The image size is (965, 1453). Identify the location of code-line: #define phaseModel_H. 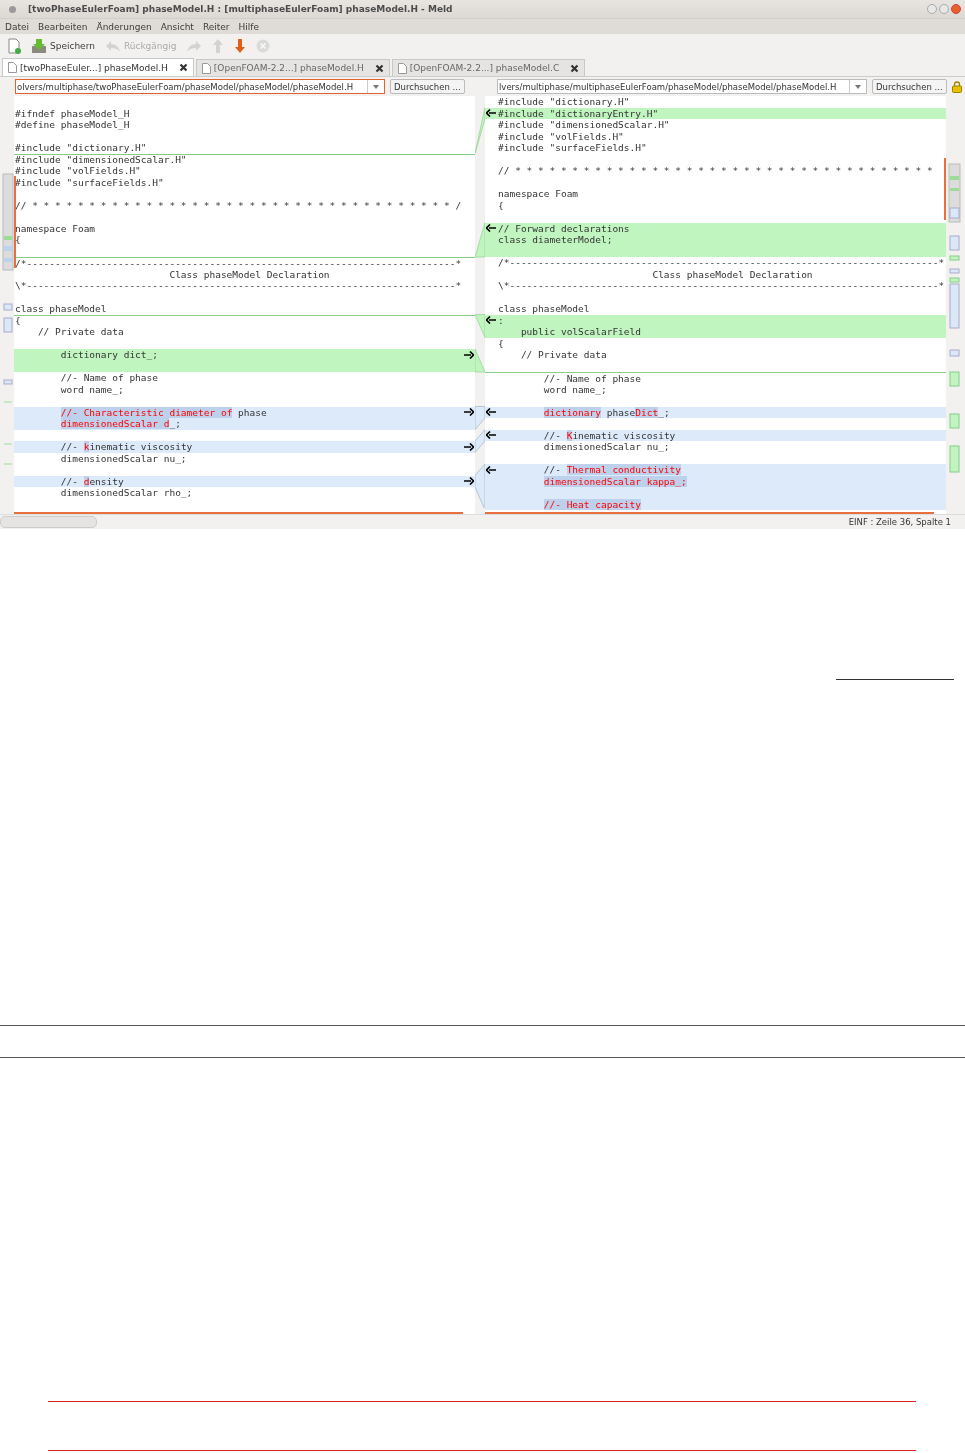
(72, 124).